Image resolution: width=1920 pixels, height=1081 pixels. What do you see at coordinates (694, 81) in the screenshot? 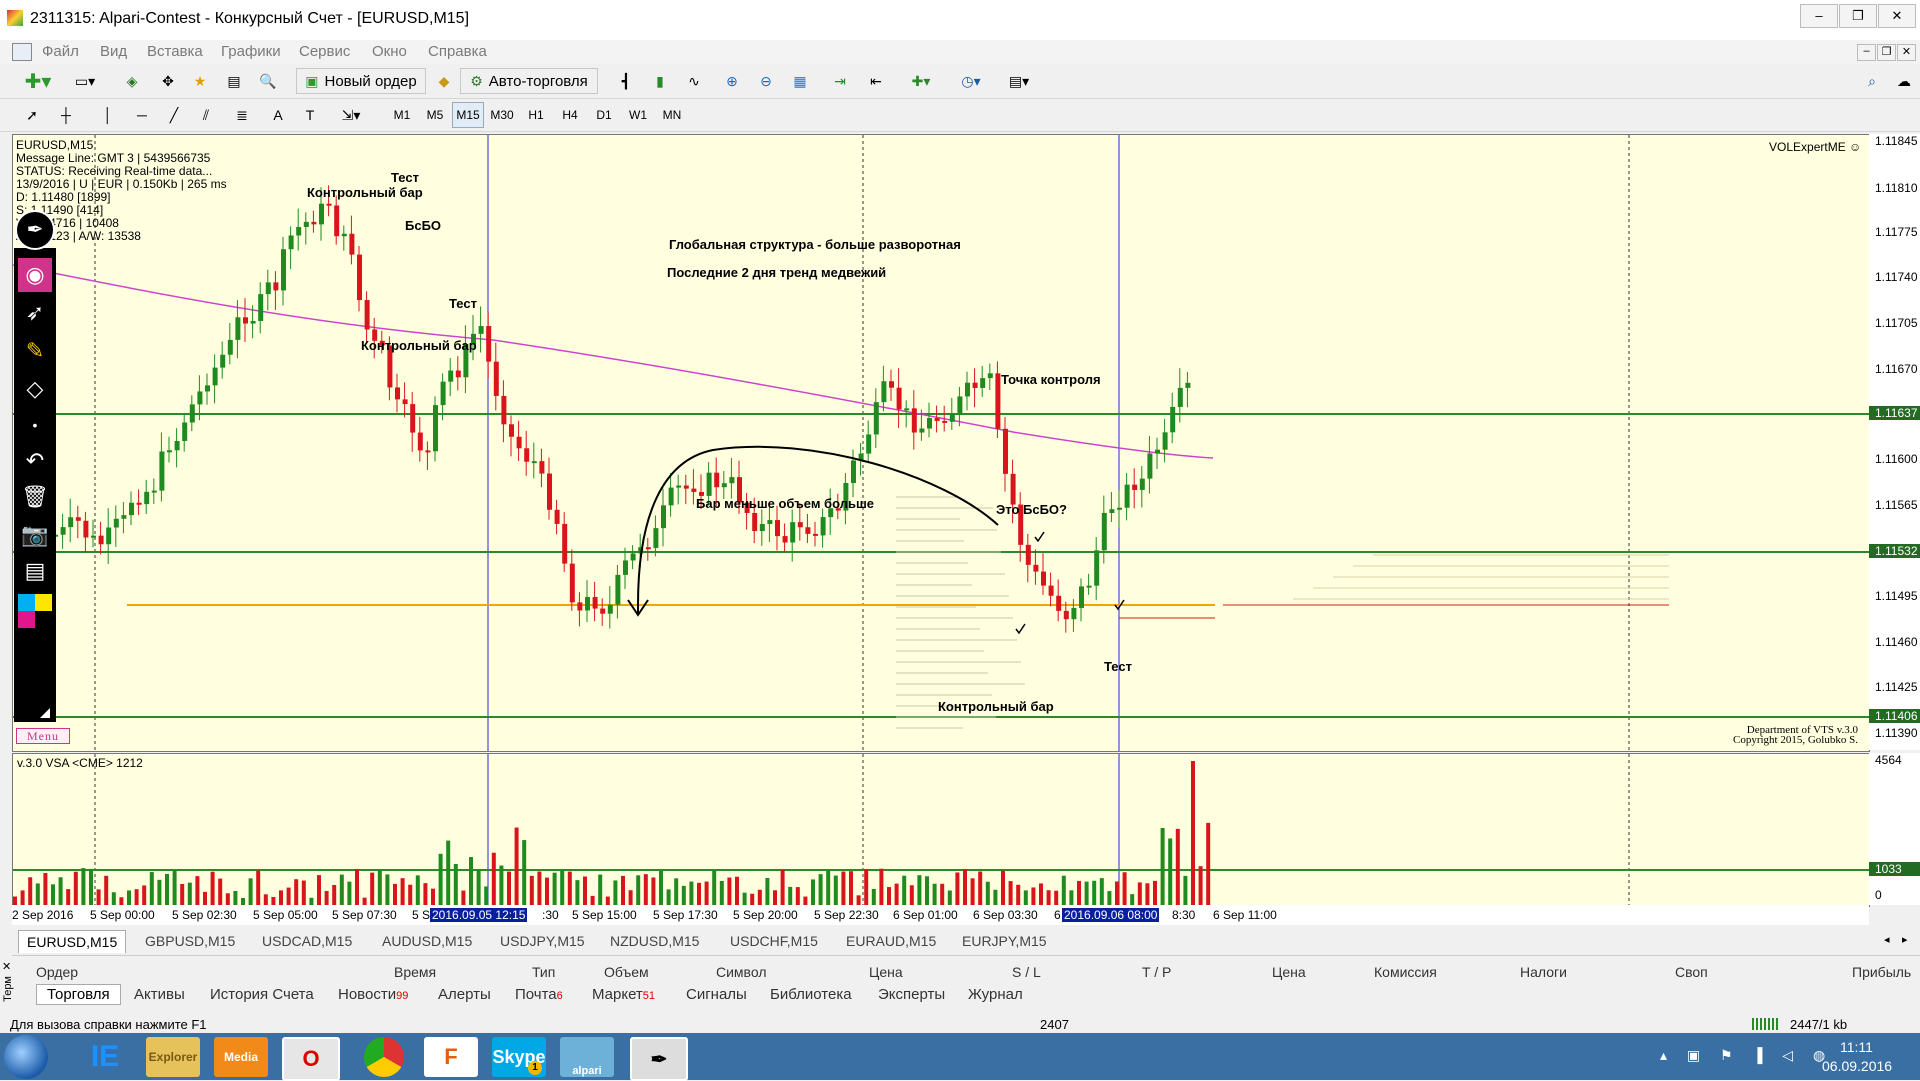
I see `line-chart-icon: ∿` at bounding box center [694, 81].